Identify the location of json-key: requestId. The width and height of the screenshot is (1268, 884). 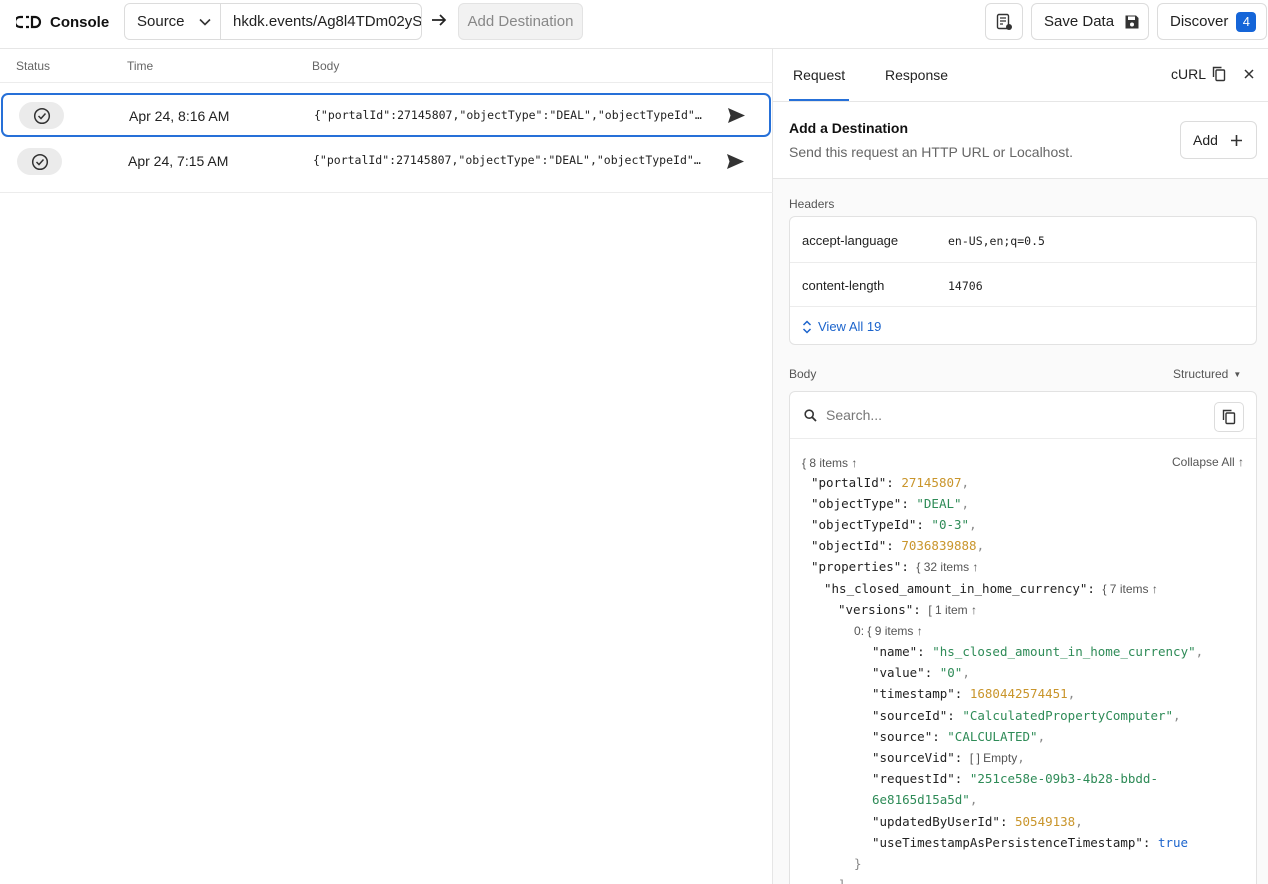
(913, 778).